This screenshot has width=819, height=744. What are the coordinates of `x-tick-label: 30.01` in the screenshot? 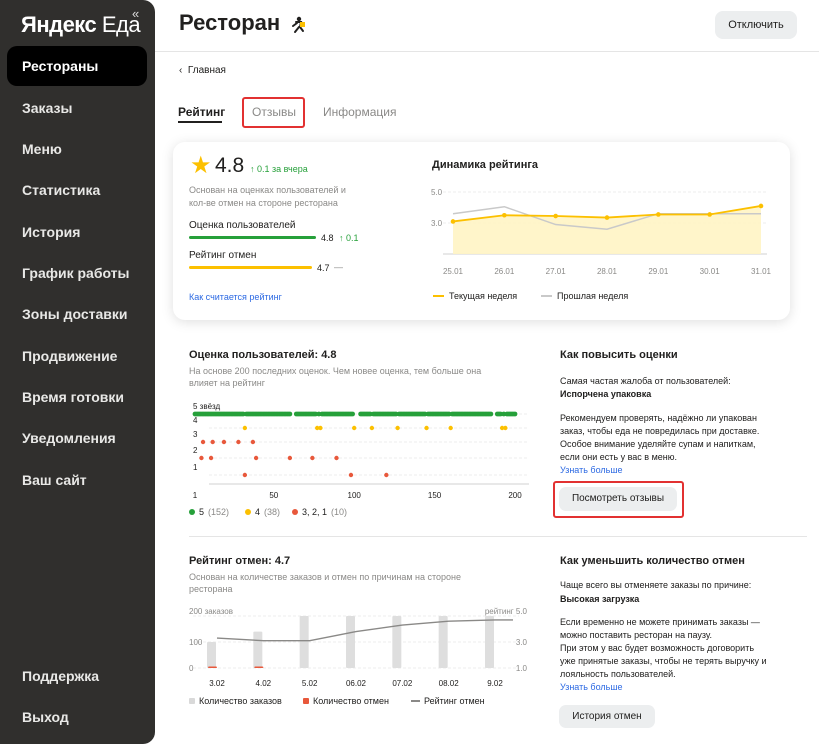 It's located at (710, 271).